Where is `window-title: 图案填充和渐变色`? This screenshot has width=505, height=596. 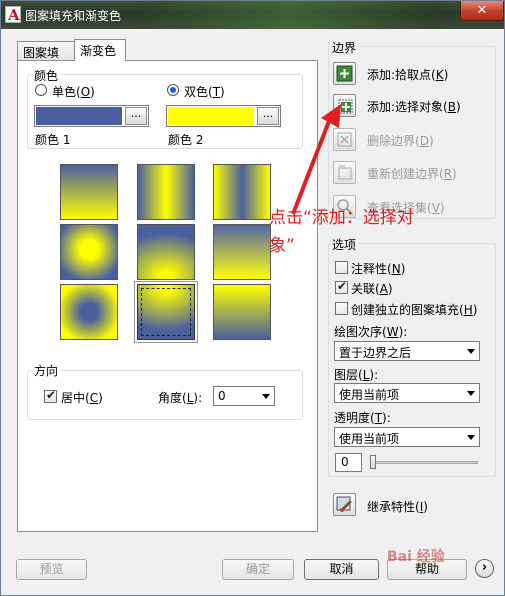
window-title: 图案填充和渐变色 is located at coordinates (73, 16).